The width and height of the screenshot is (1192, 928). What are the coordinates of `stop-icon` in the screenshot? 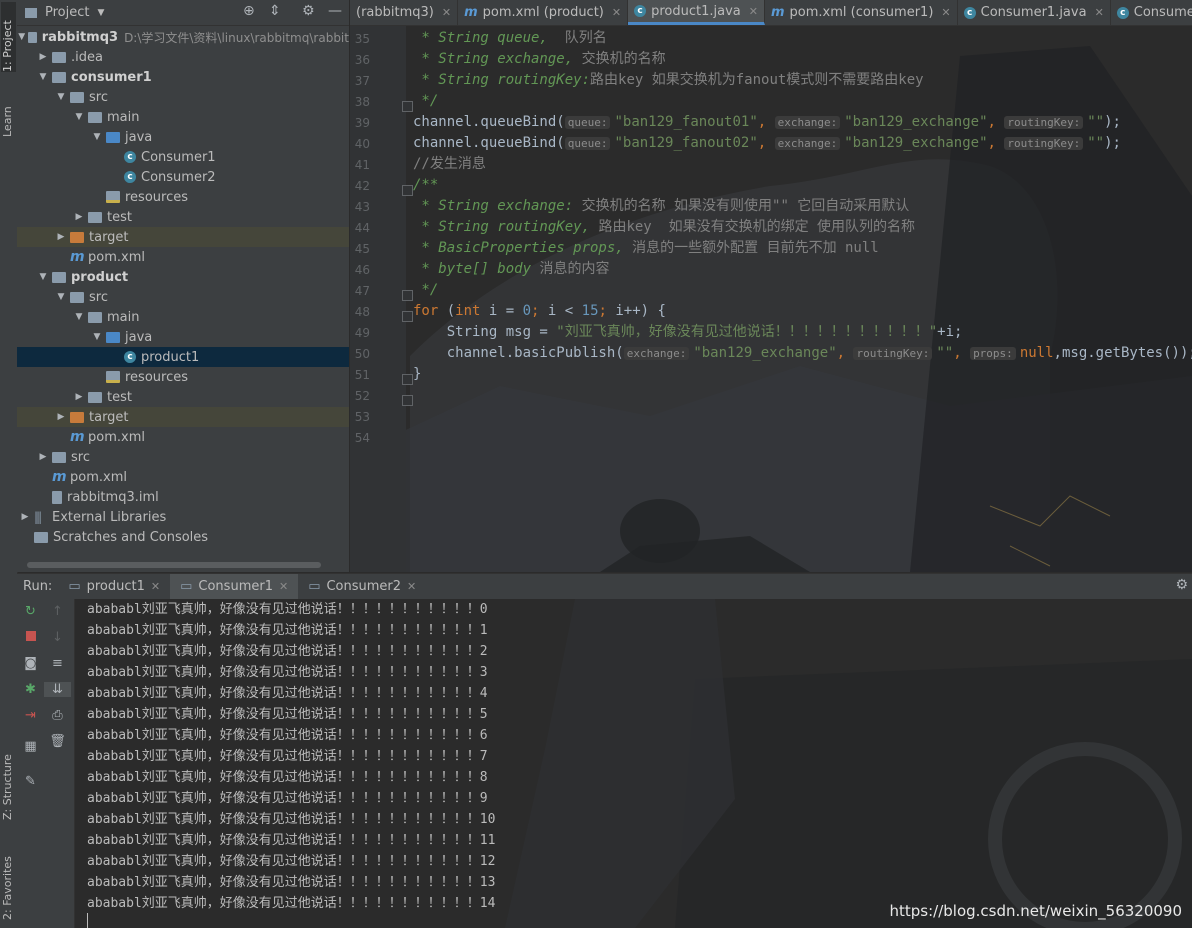 It's located at (30, 637).